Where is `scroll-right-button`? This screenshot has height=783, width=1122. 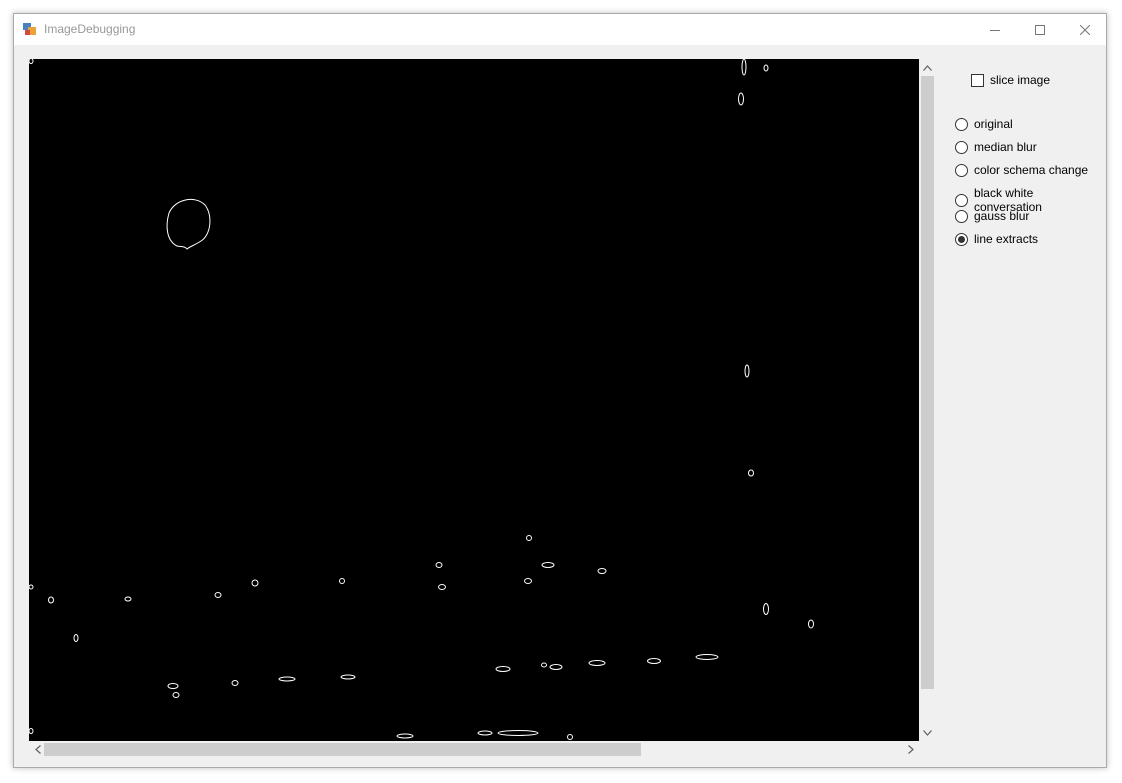
scroll-right-button is located at coordinates (910, 749).